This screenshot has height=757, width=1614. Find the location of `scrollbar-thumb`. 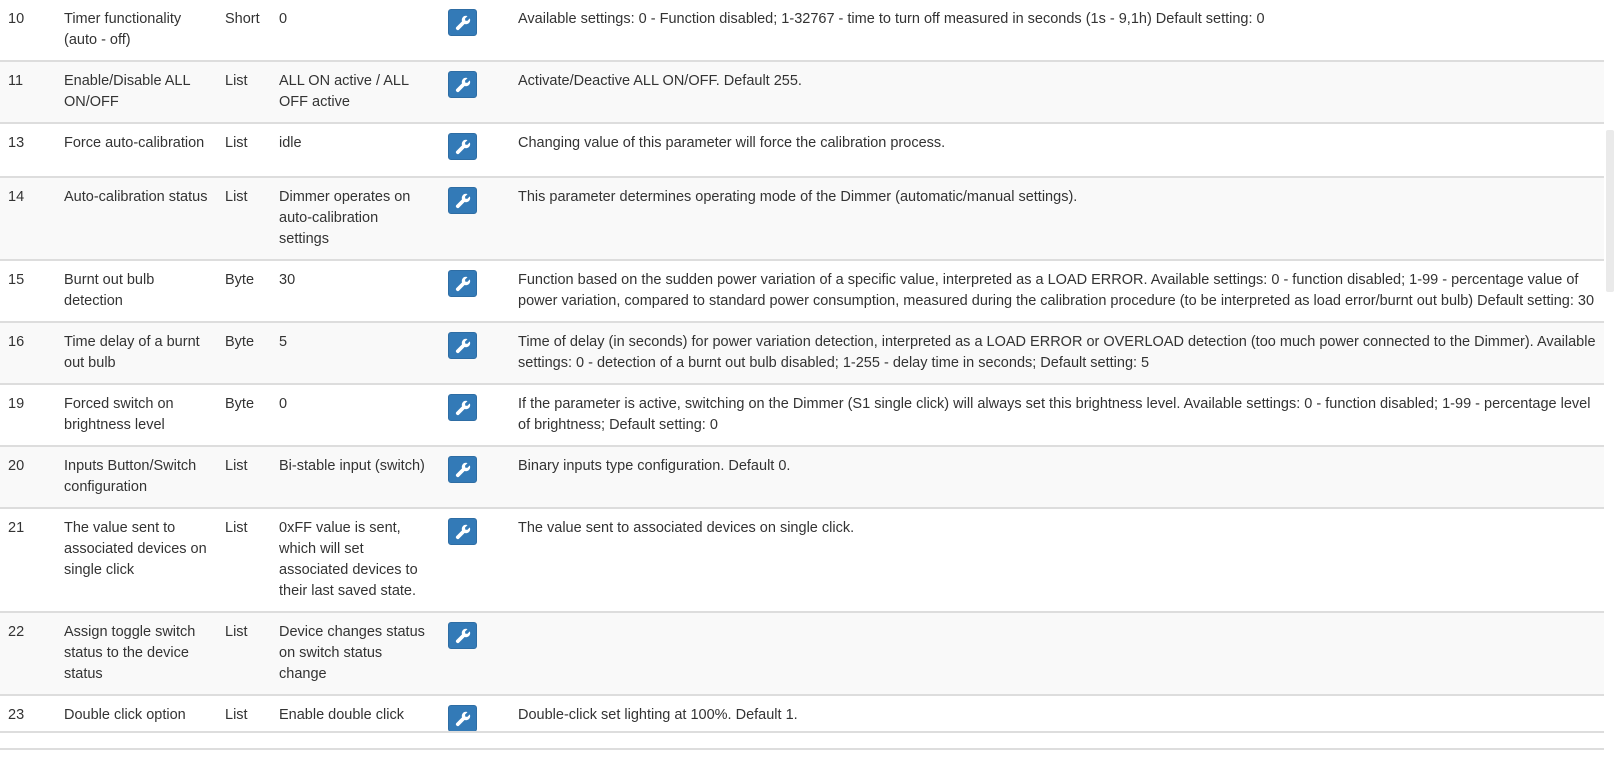

scrollbar-thumb is located at coordinates (1610, 211).